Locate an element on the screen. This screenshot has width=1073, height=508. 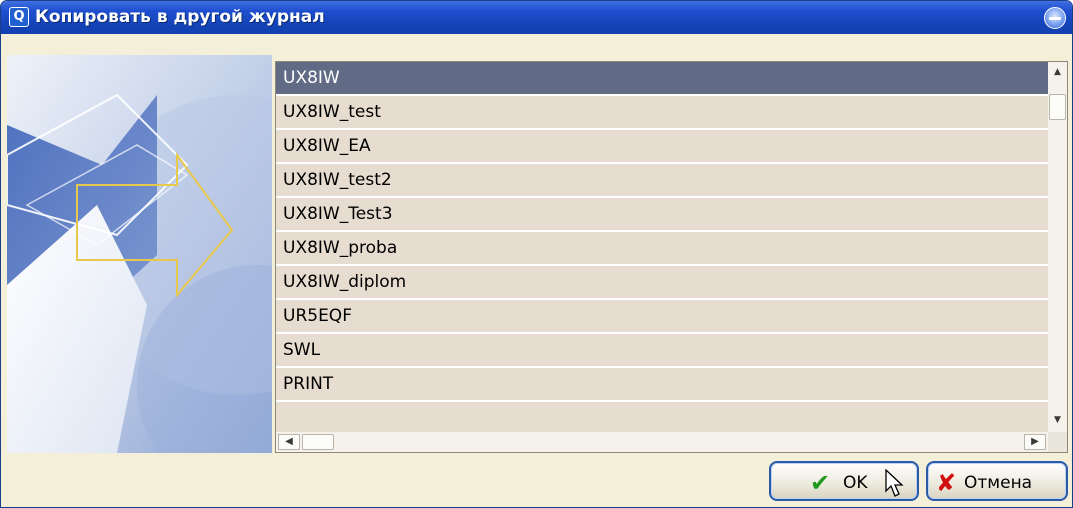
window-title: Копировать в другой журнал is located at coordinates (180, 17).